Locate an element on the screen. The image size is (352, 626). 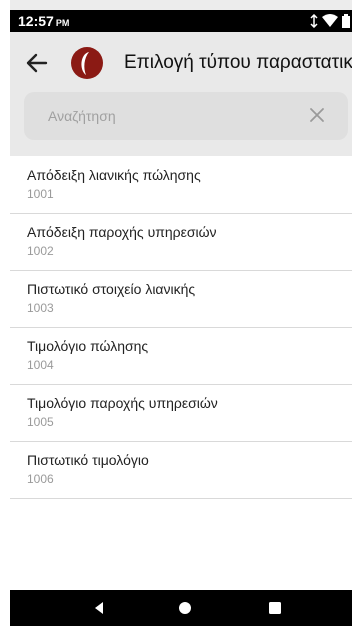
nav-recent-icon is located at coordinates (275, 608).